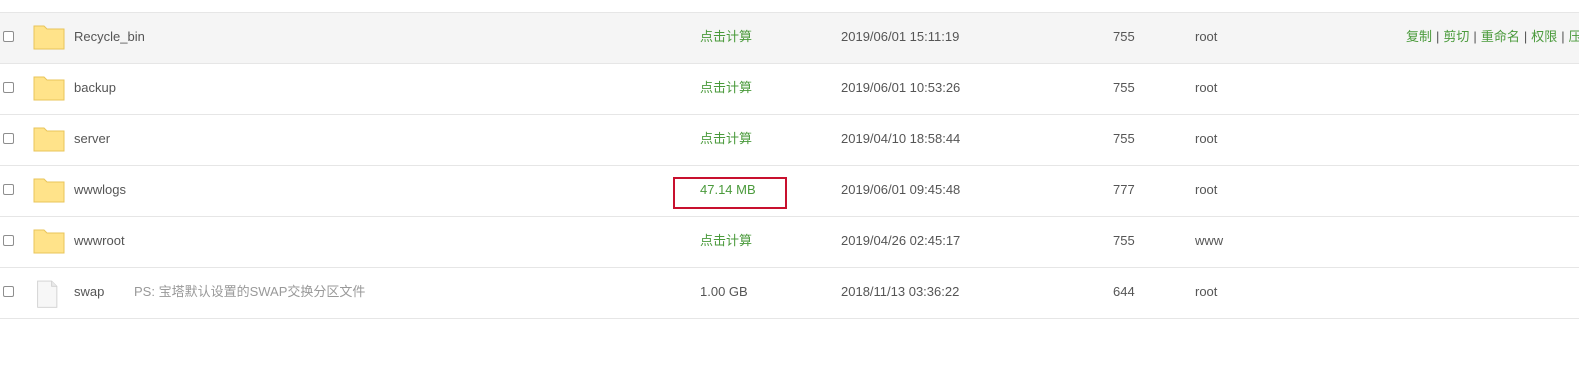 Image resolution: width=1579 pixels, height=387 pixels. What do you see at coordinates (1574, 36) in the screenshot?
I see `compress-action: 压` at bounding box center [1574, 36].